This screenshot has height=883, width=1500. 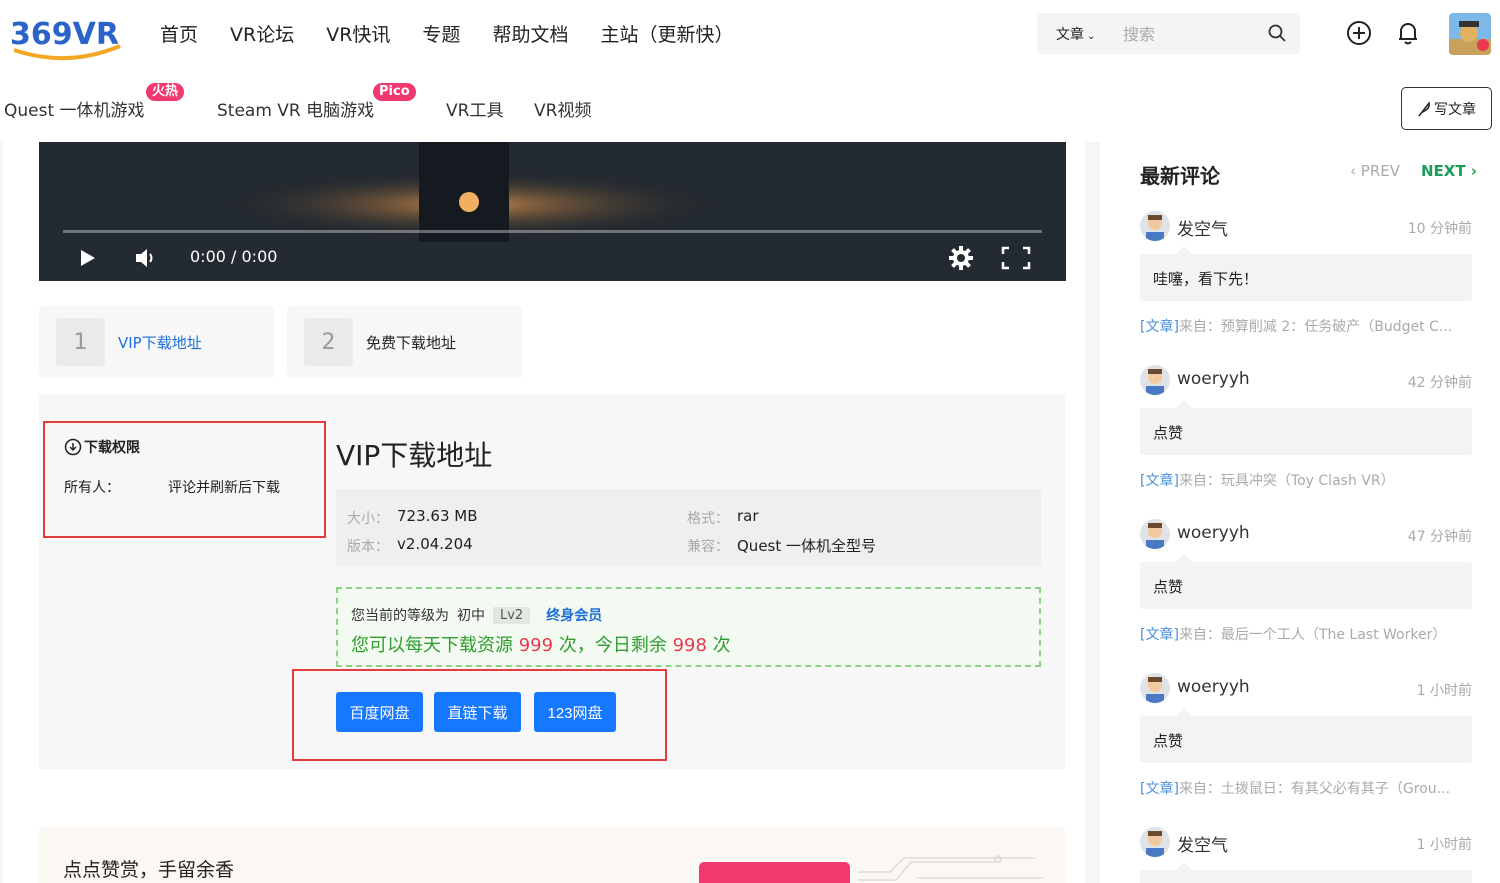 I want to click on permission-title: 下载权限, so click(x=102, y=447).